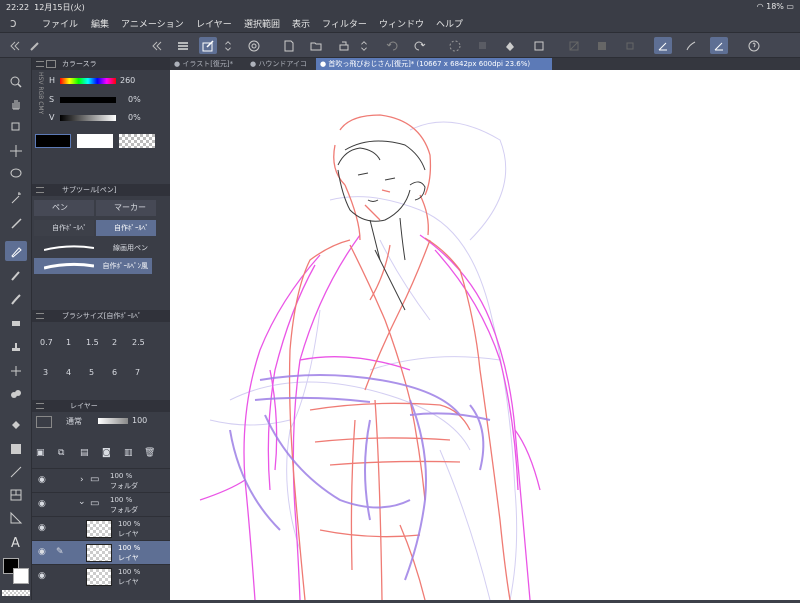 This screenshot has width=800, height=603. I want to click on subtool-set-2: 自作ﾎﾟｰﾙﾍﾟ, so click(126, 228).